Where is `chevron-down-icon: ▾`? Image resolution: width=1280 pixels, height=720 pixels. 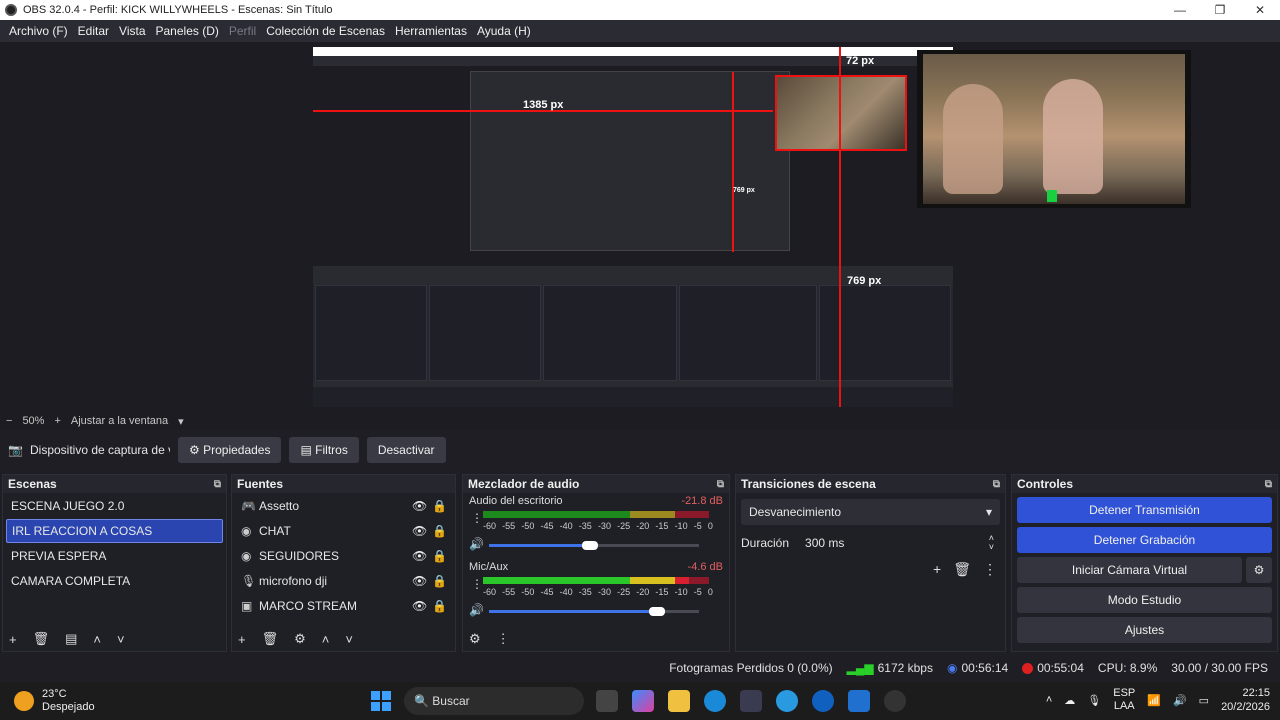 chevron-down-icon: ▾ is located at coordinates (181, 421).